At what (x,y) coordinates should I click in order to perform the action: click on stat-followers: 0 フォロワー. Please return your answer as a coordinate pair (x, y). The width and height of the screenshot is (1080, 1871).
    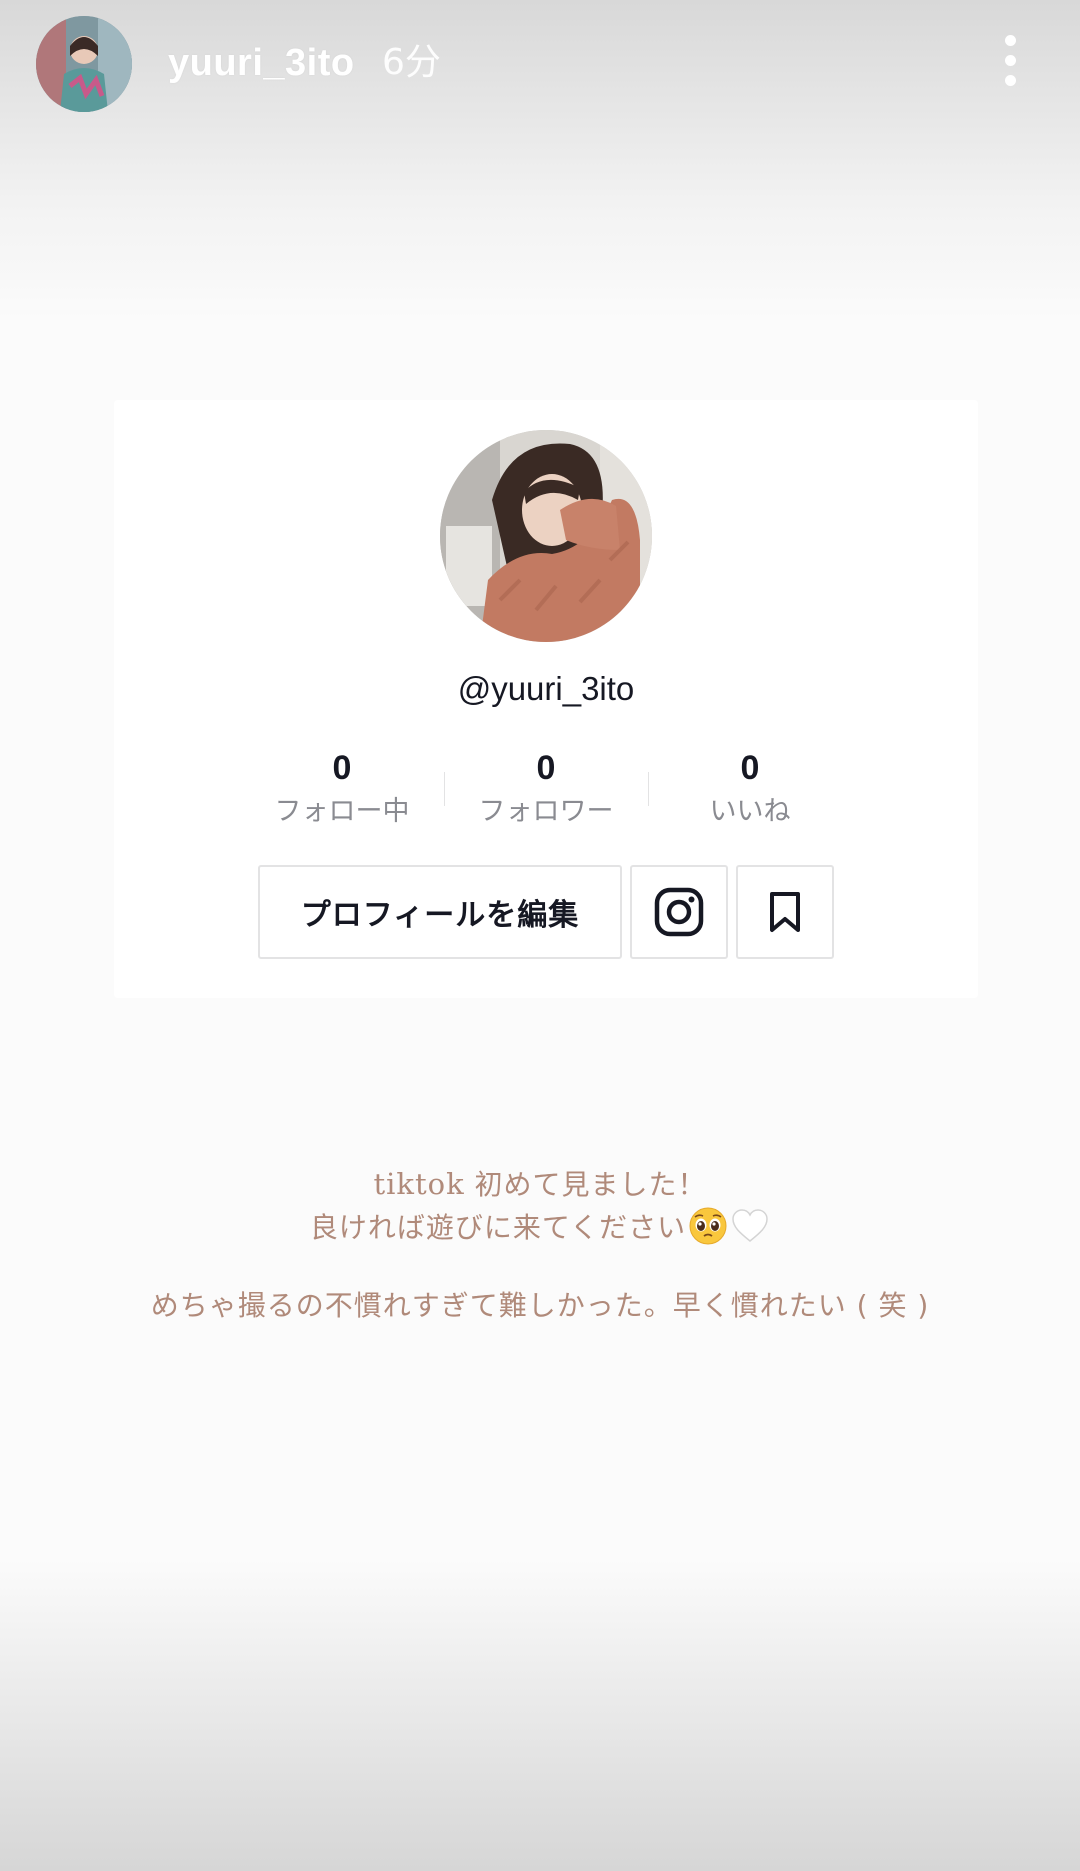
    Looking at the image, I should click on (546, 790).